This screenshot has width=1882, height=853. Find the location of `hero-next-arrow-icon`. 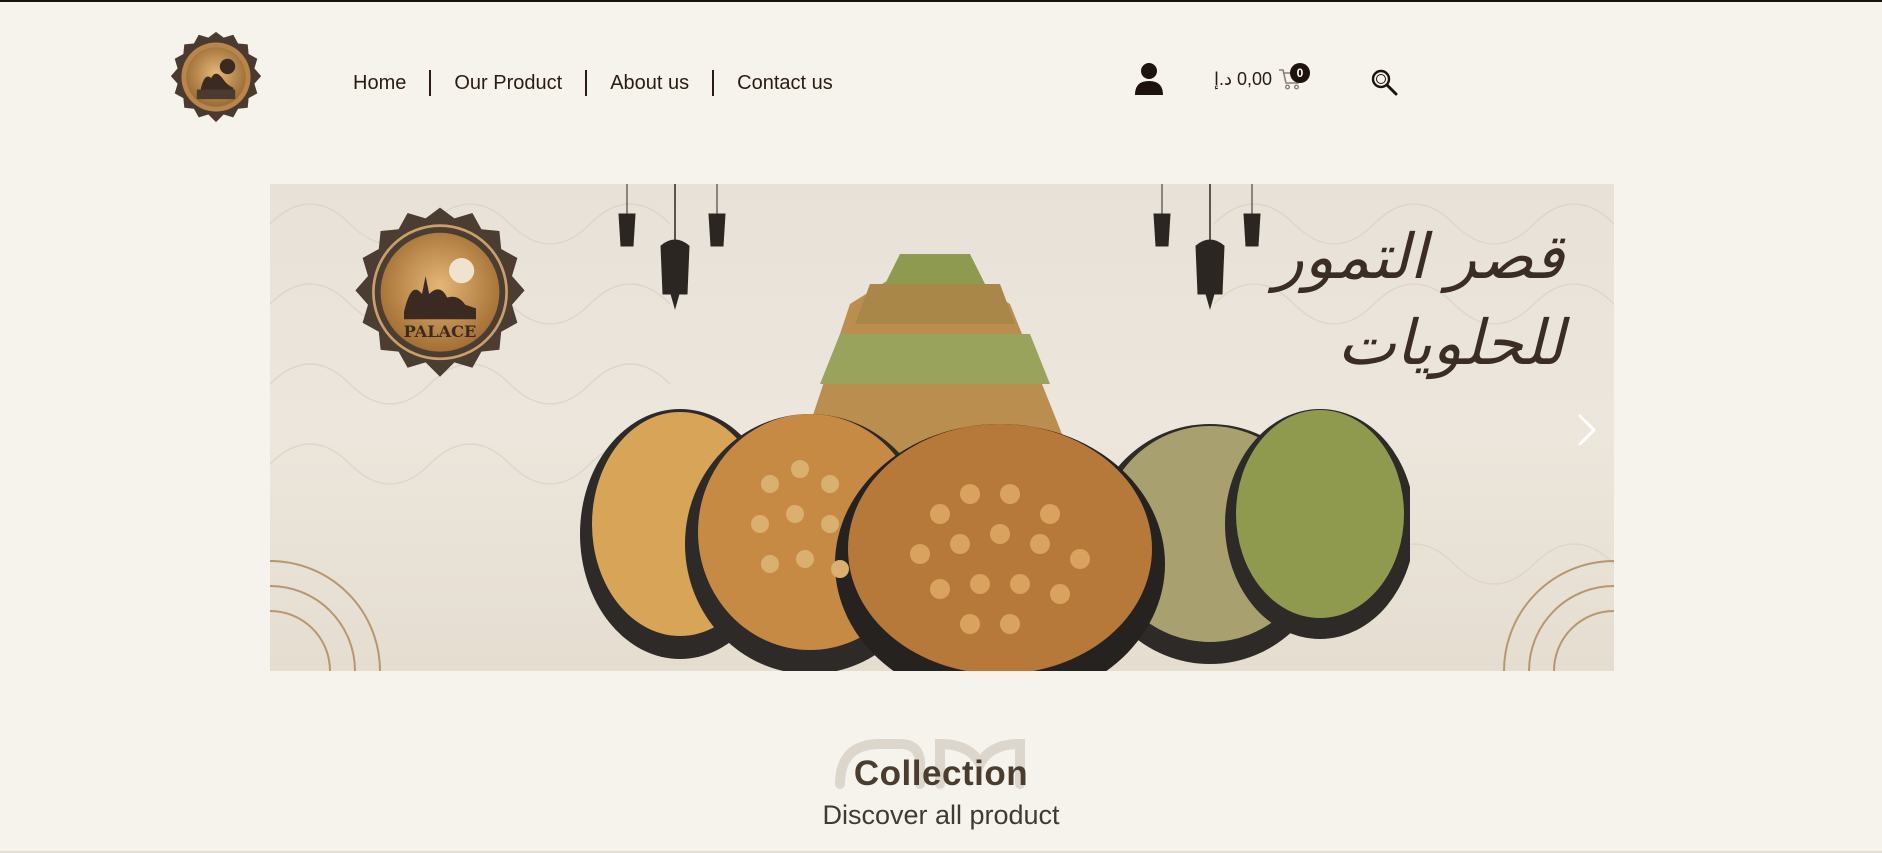

hero-next-arrow-icon is located at coordinates (1586, 430).